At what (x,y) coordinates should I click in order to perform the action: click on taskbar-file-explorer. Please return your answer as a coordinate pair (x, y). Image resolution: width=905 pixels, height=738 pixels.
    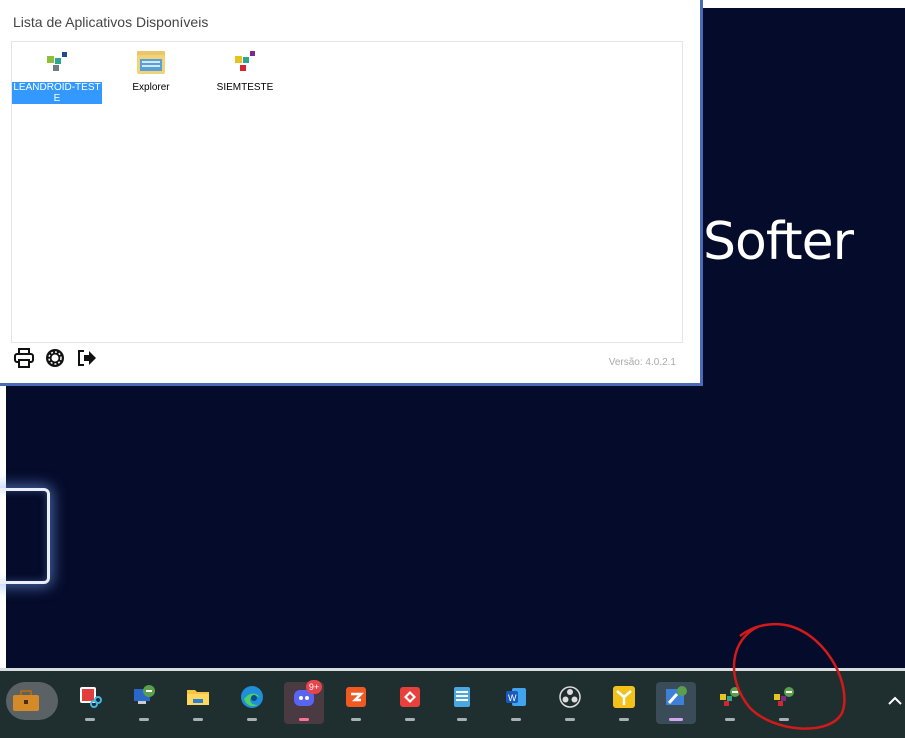
    Looking at the image, I should click on (198, 703).